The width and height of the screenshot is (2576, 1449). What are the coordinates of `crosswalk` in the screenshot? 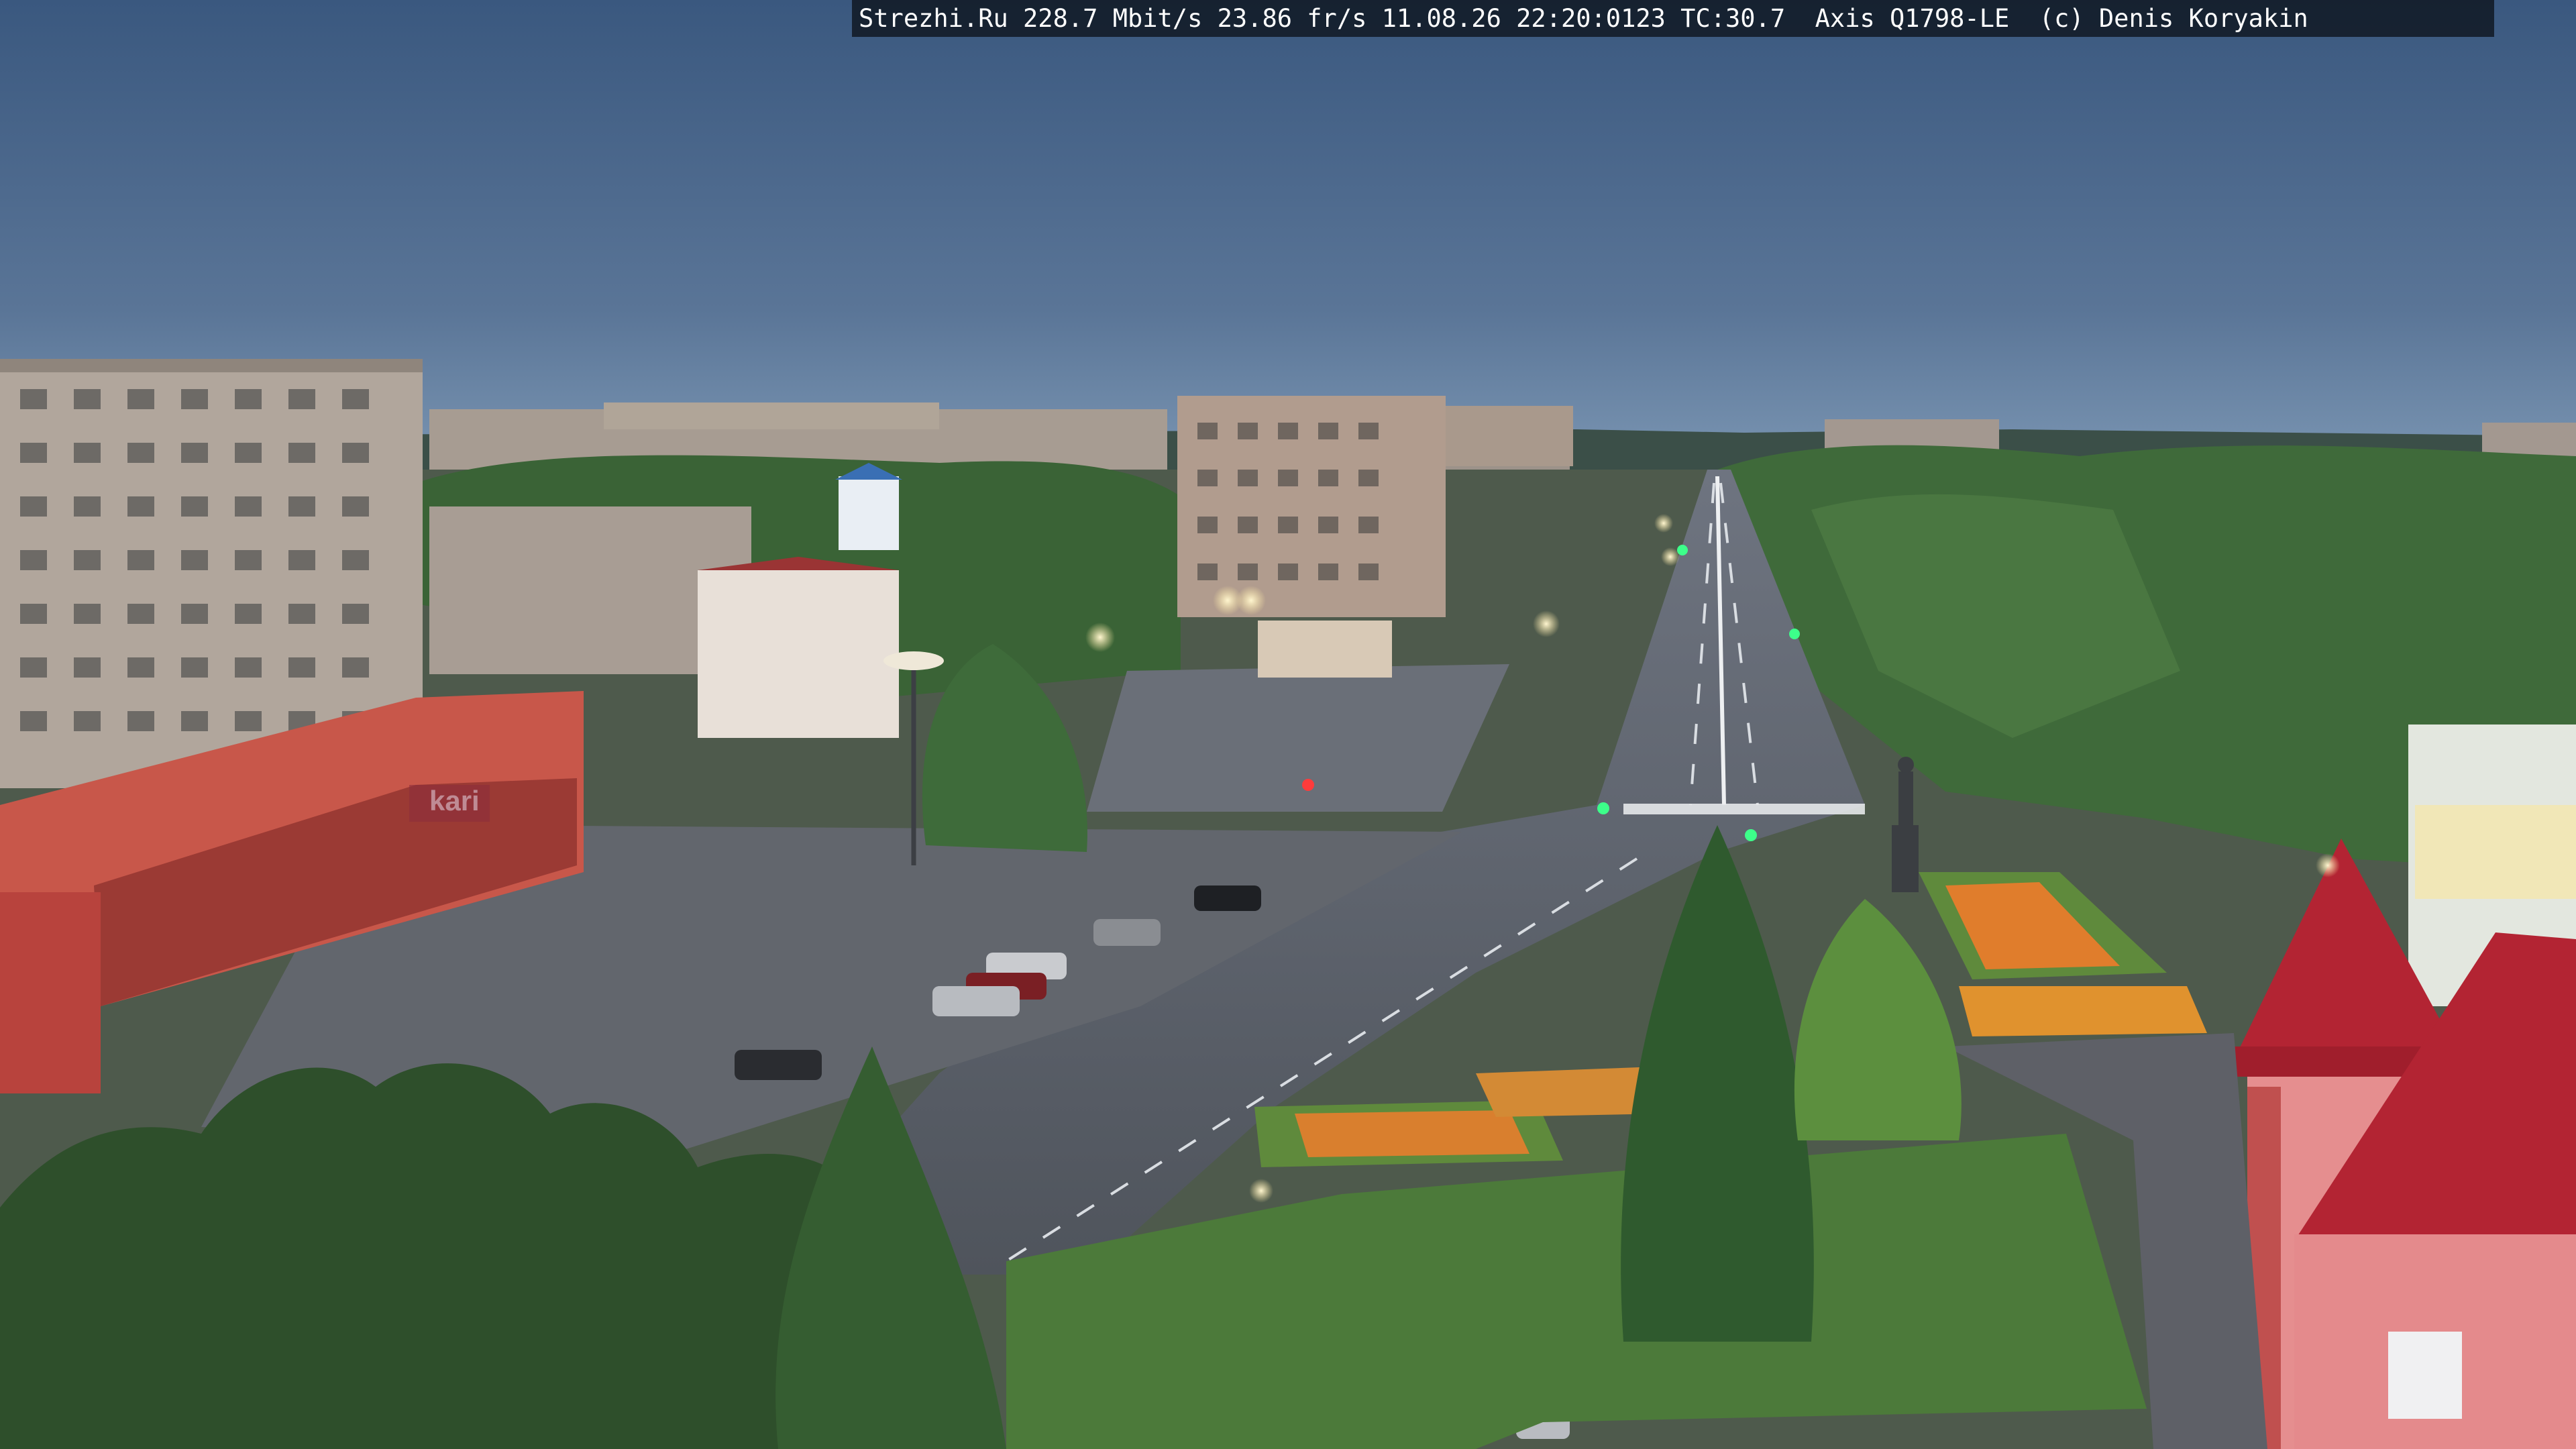 It's located at (1744, 809).